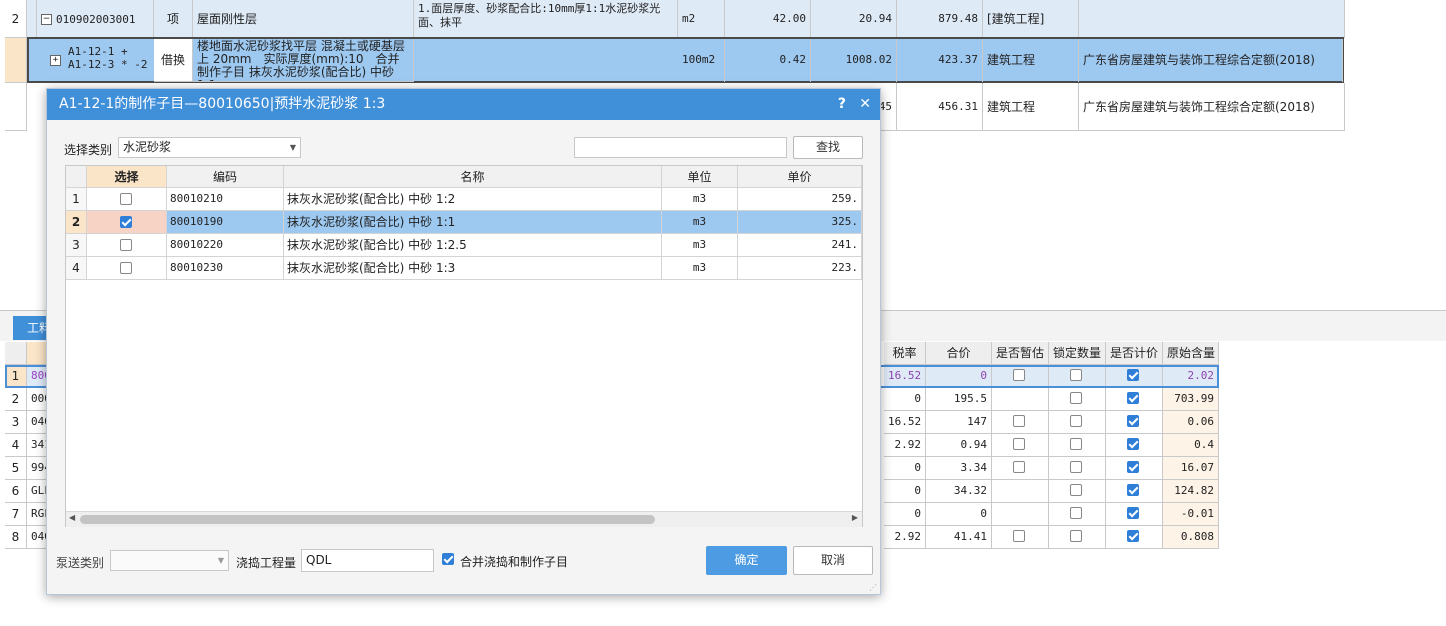  What do you see at coordinates (1212, 107) in the screenshot?
I see `row3-standard: 广东省房屋建筑与装饰工程综合定额(2018)` at bounding box center [1212, 107].